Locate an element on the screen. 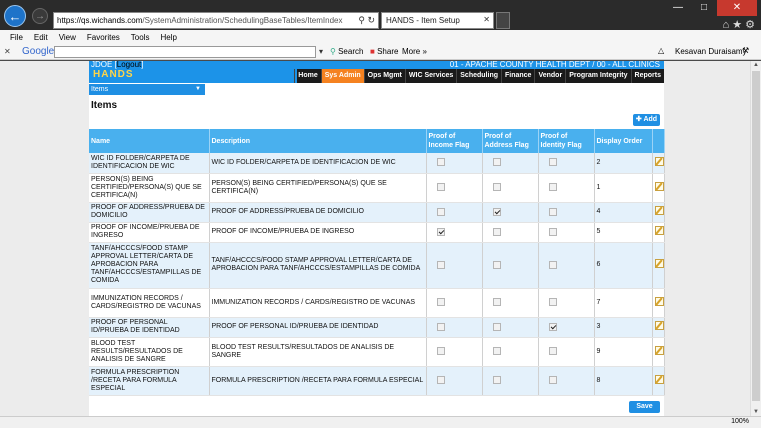  zoom-level: 100% is located at coordinates (740, 421).